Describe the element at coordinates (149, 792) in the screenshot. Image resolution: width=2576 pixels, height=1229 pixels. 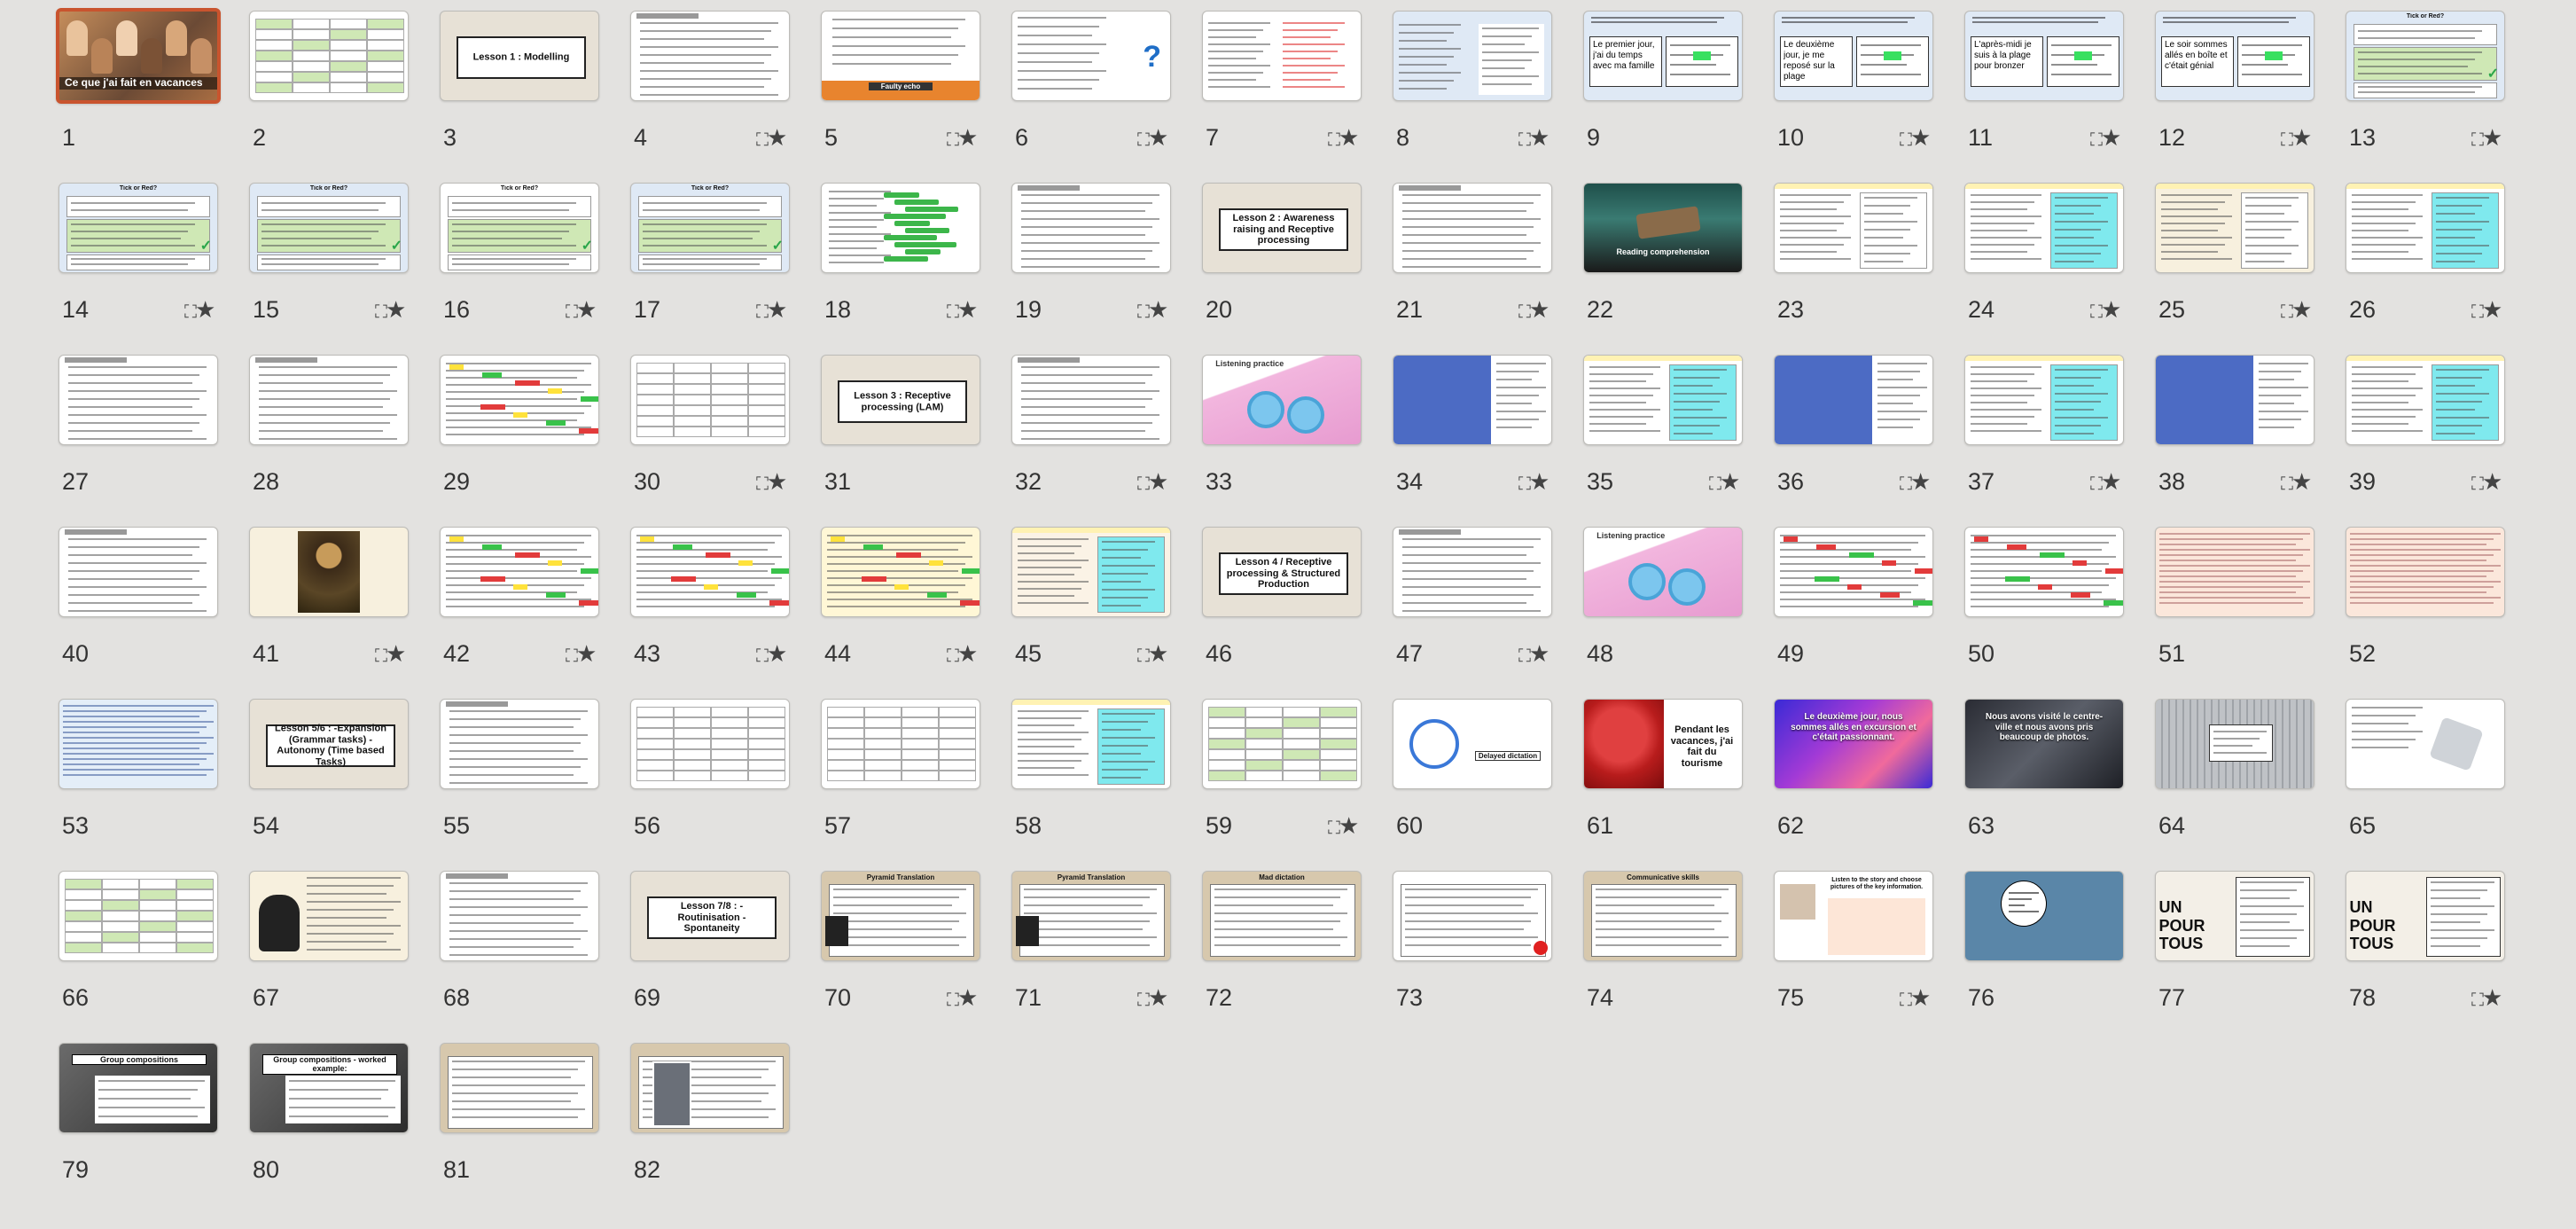
I see `slide-53: 53` at that location.